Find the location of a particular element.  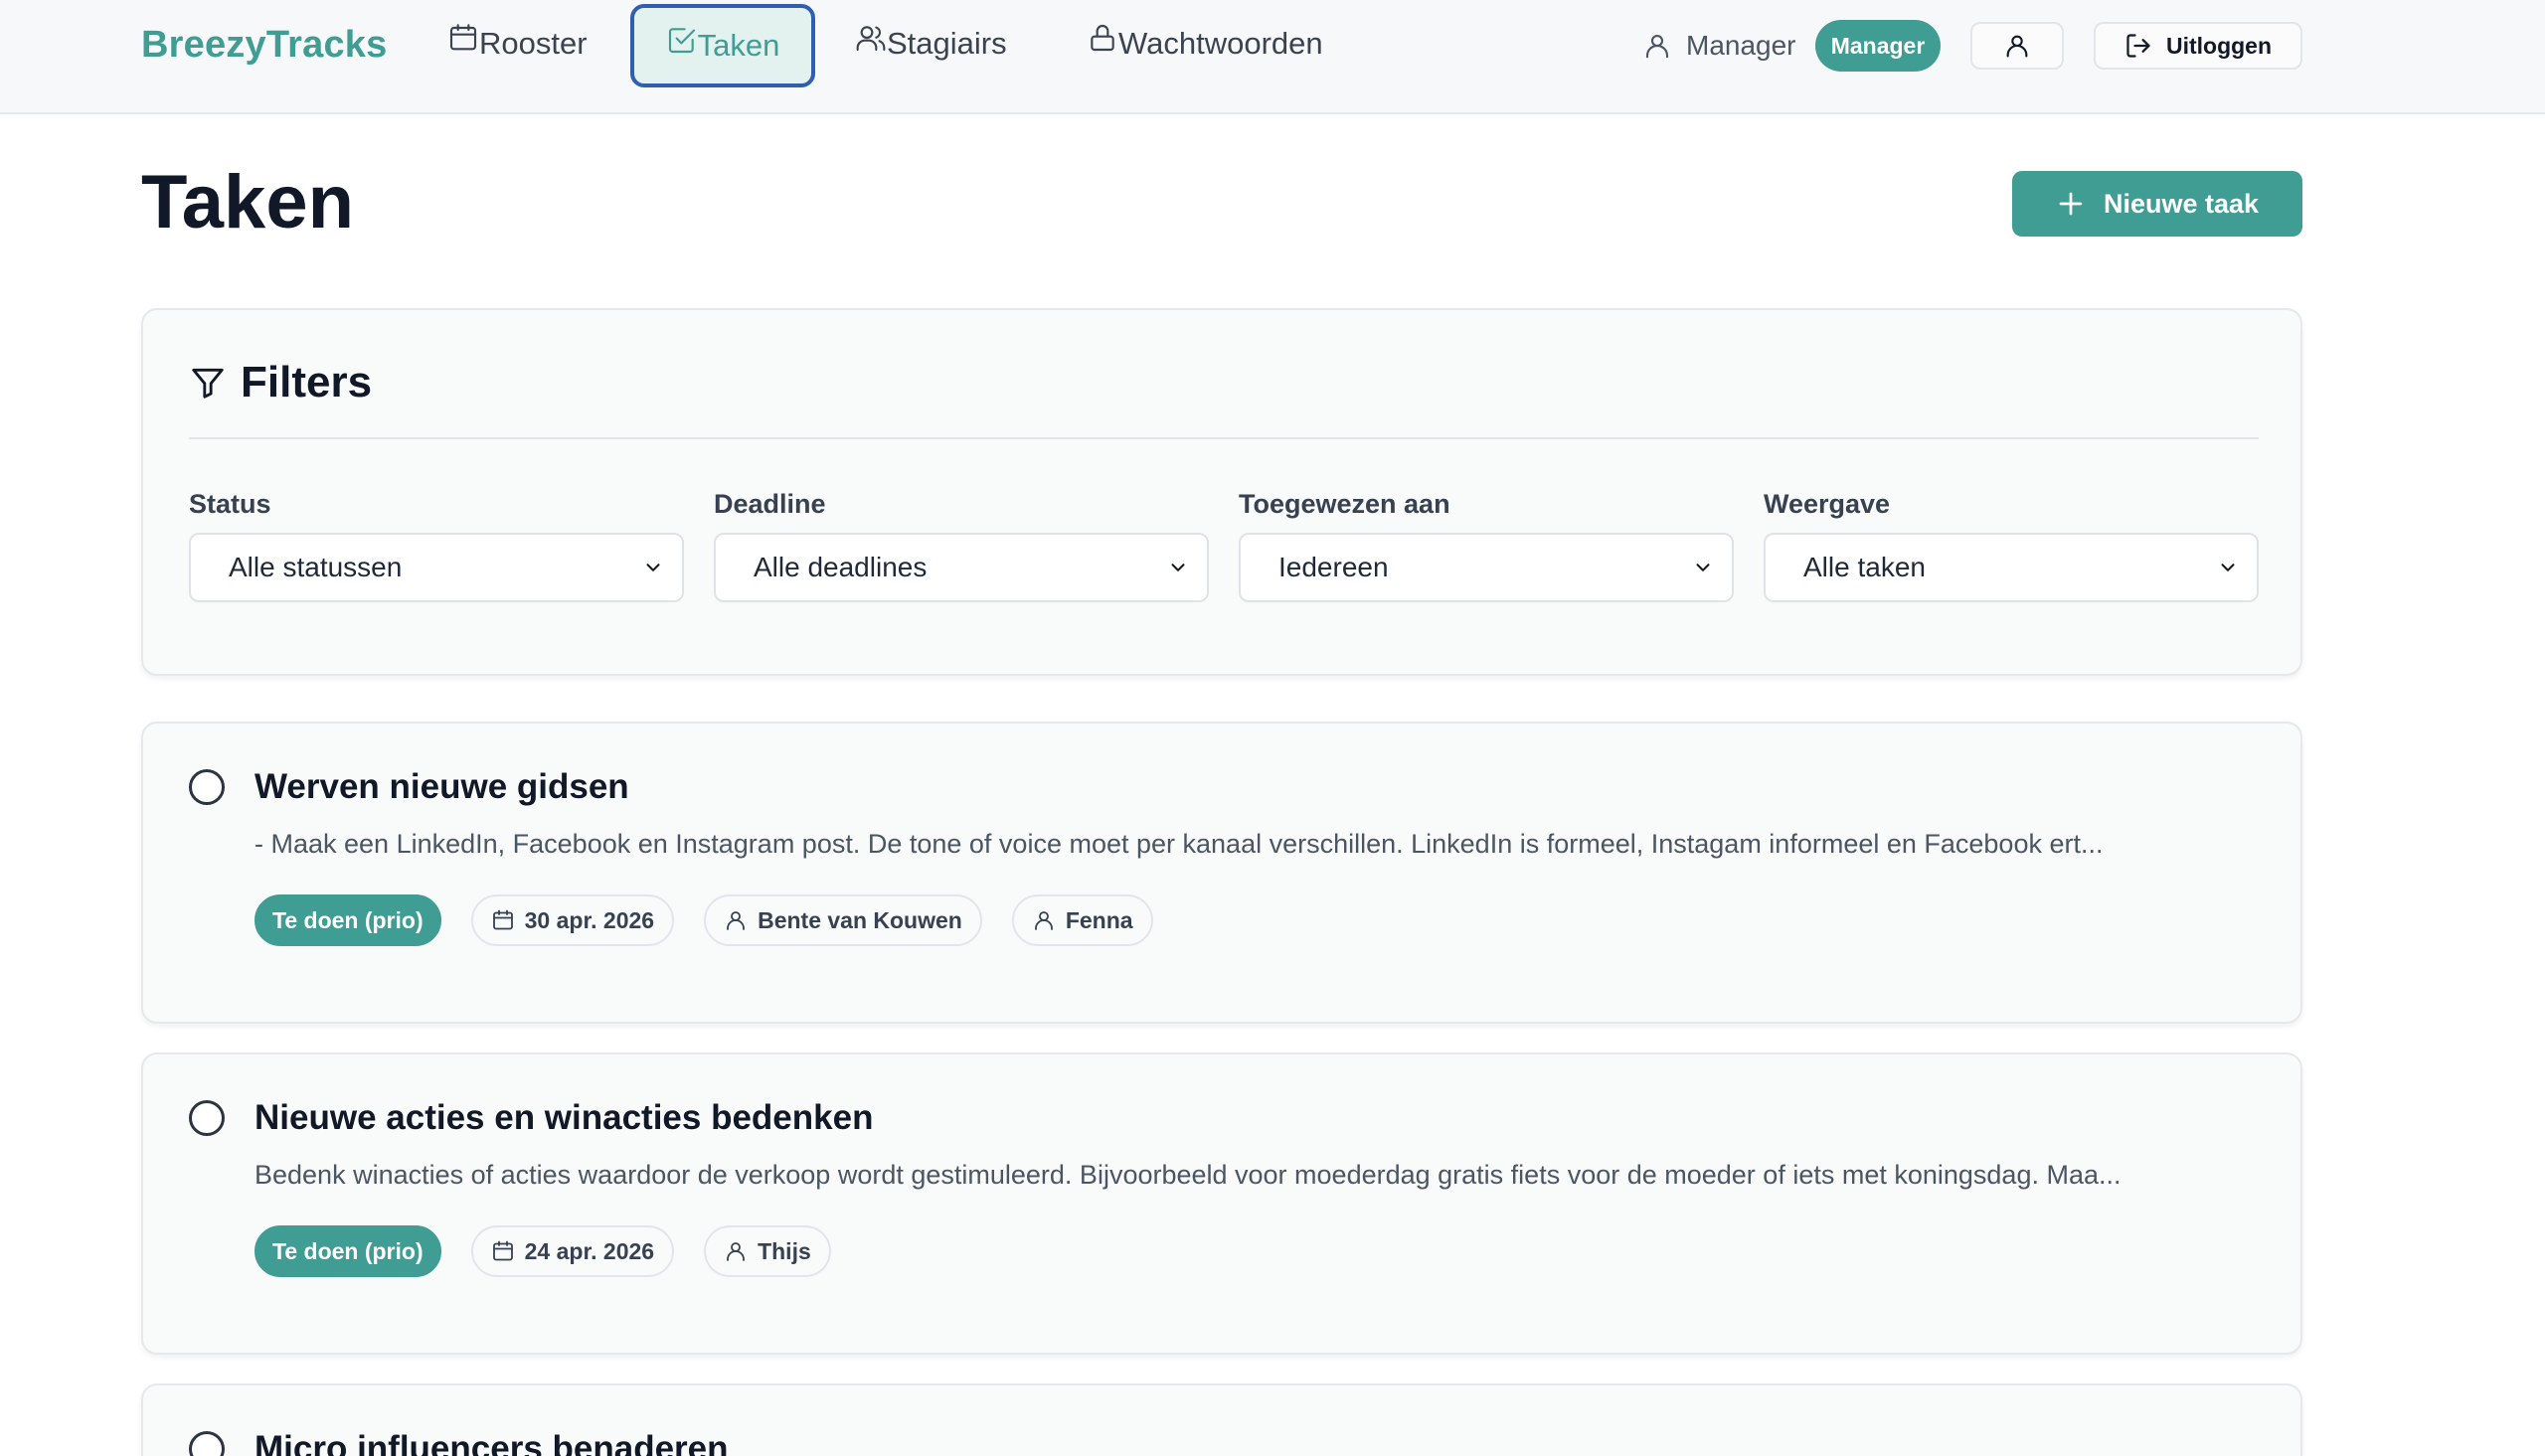

status-select: Alle statussen is located at coordinates (436, 567).